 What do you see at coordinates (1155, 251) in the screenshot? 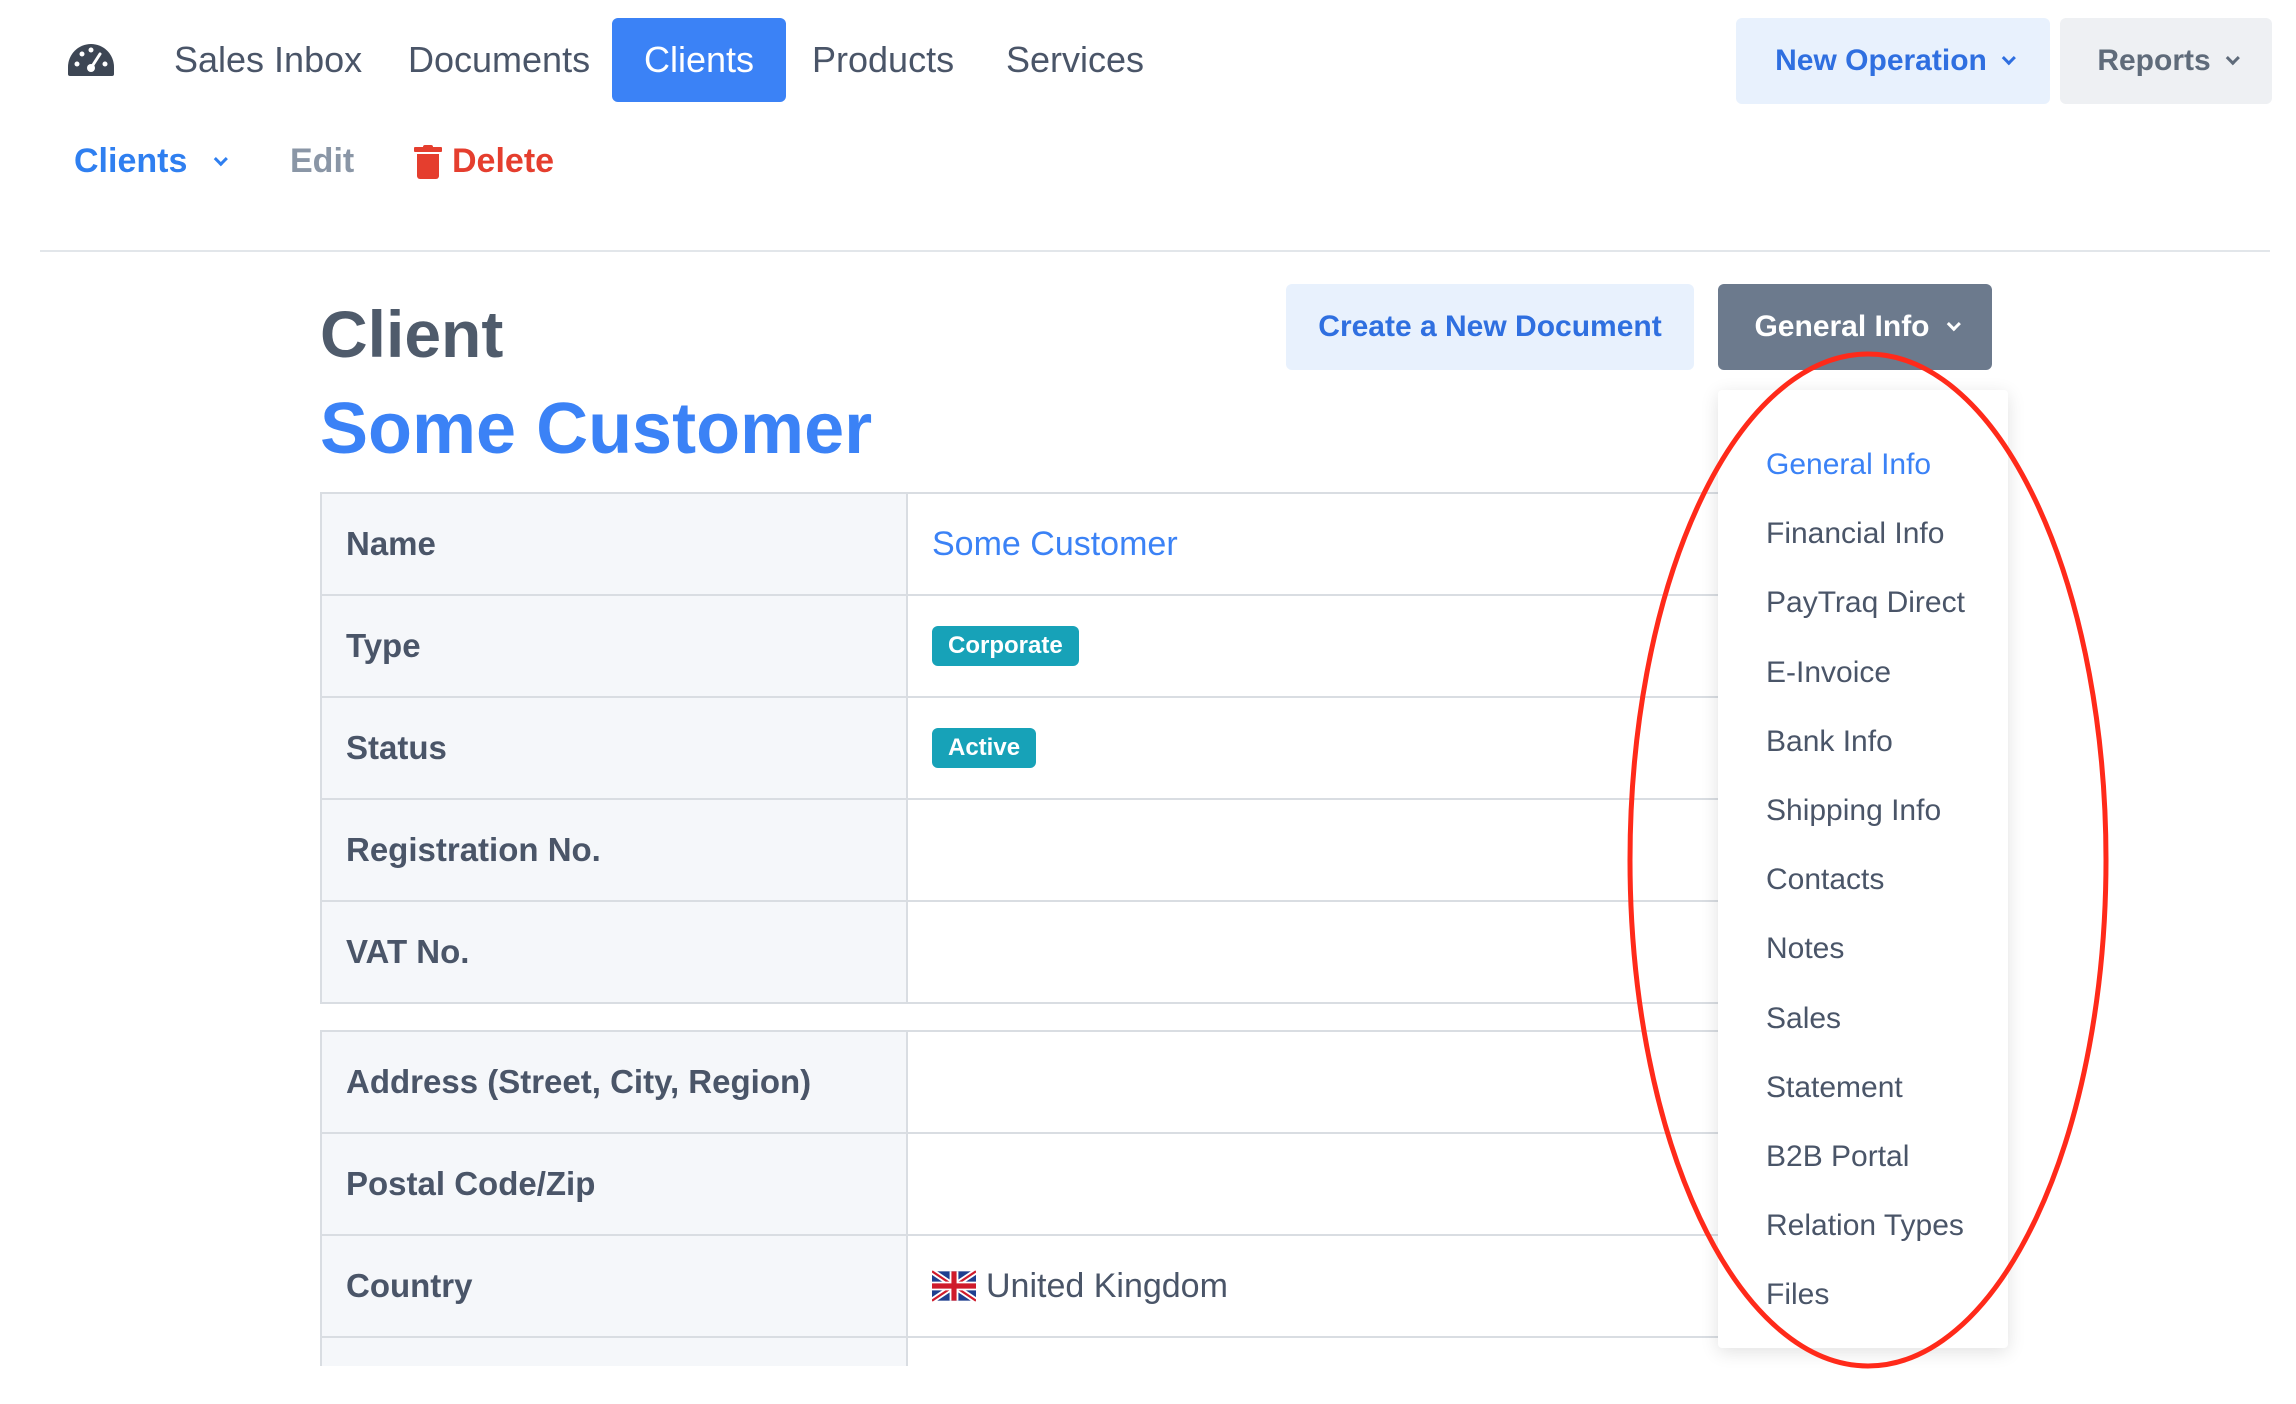
I see `header-divider` at bounding box center [1155, 251].